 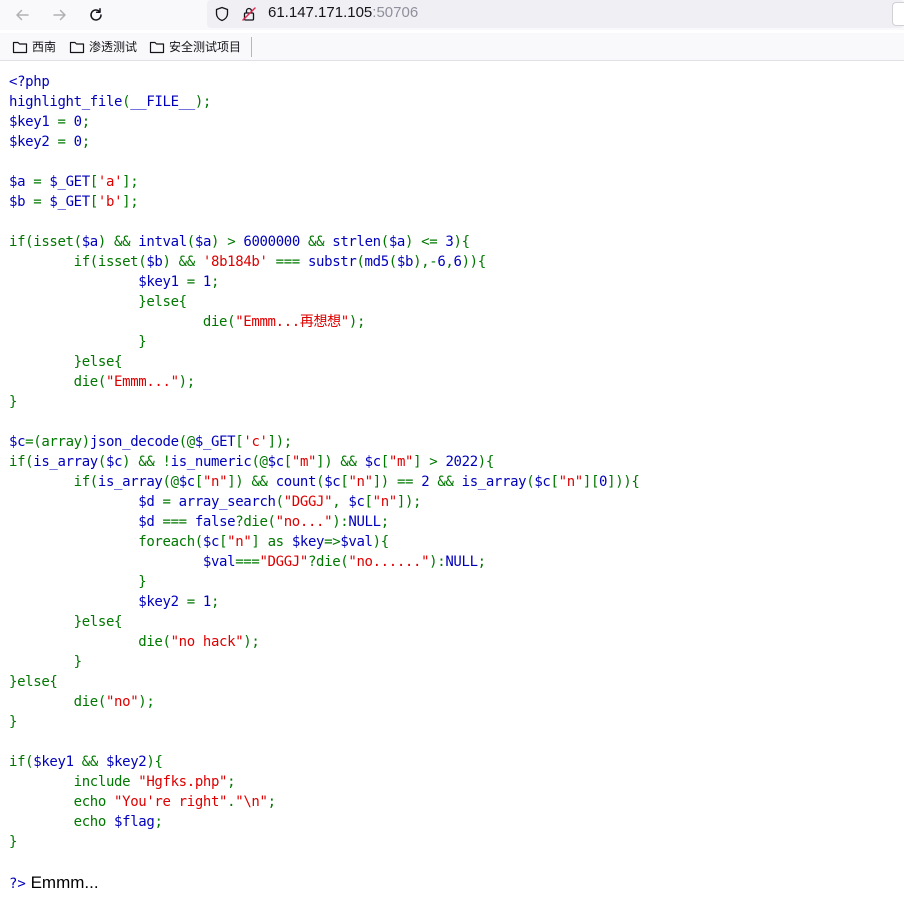 I want to click on code-token: "n", so click(x=571, y=482).